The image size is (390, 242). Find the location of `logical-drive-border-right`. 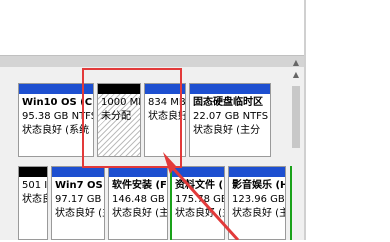

logical-drive-border-right is located at coordinates (291, 203).